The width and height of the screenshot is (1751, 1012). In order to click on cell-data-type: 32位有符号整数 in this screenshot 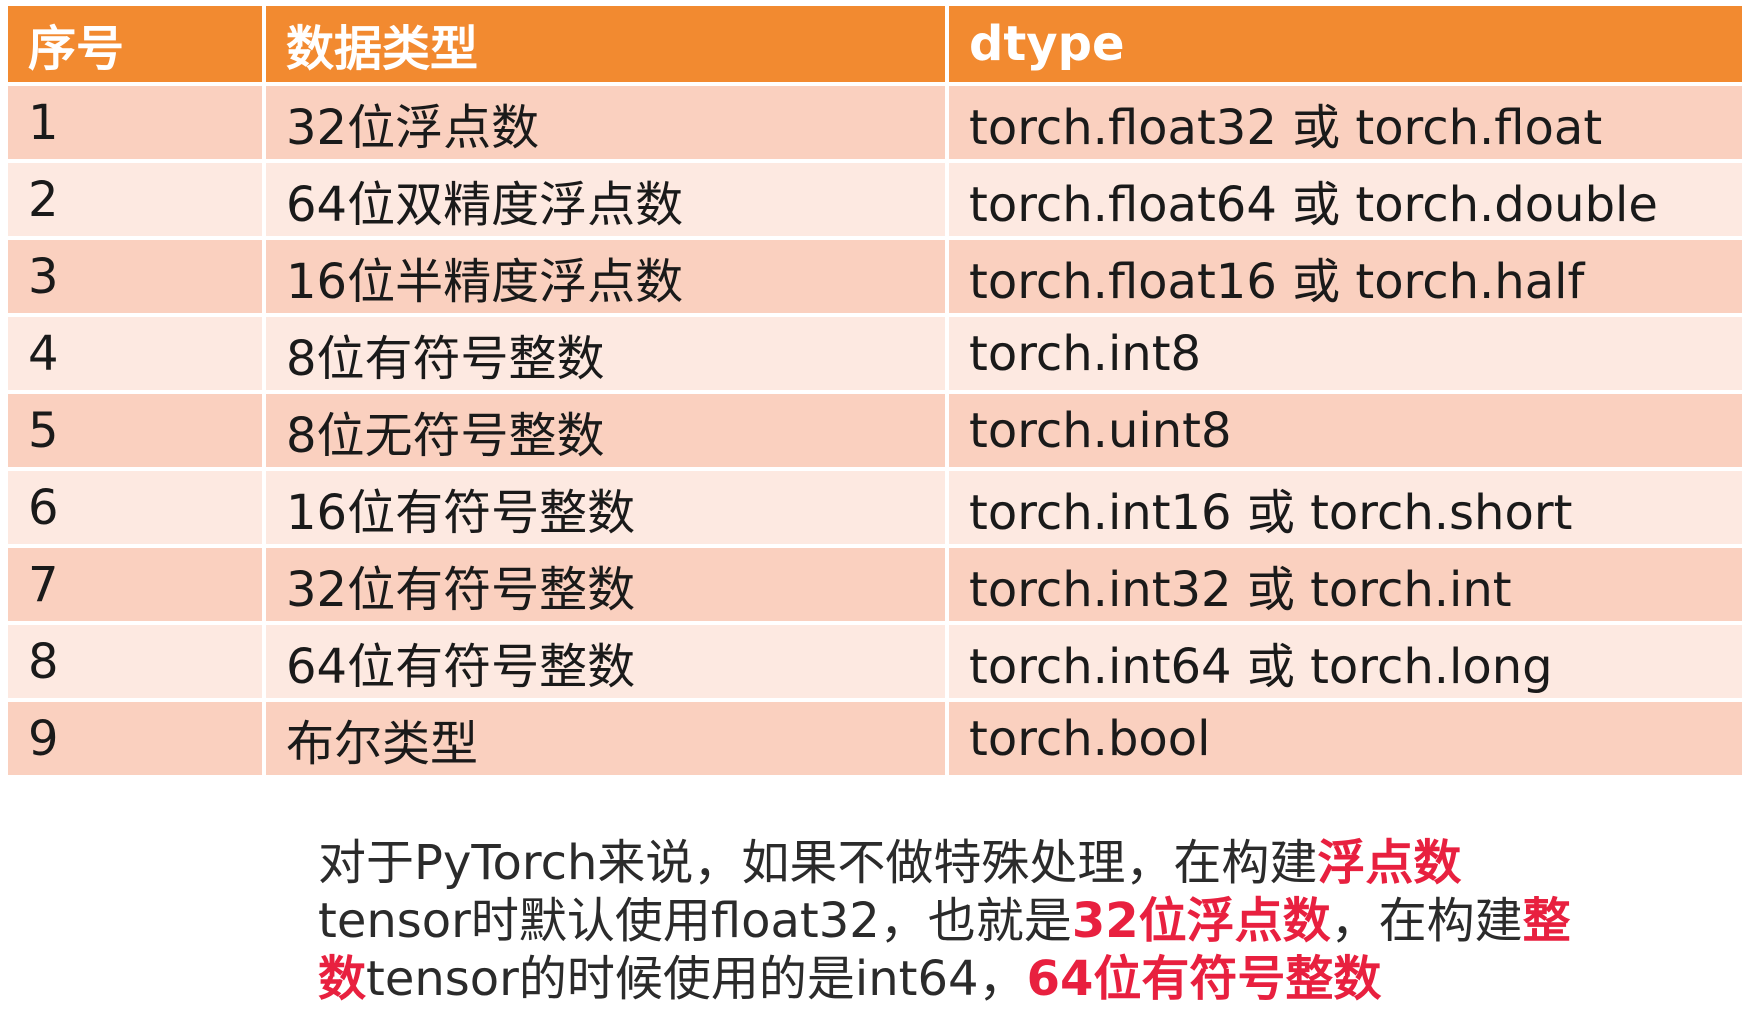, I will do `click(607, 586)`.